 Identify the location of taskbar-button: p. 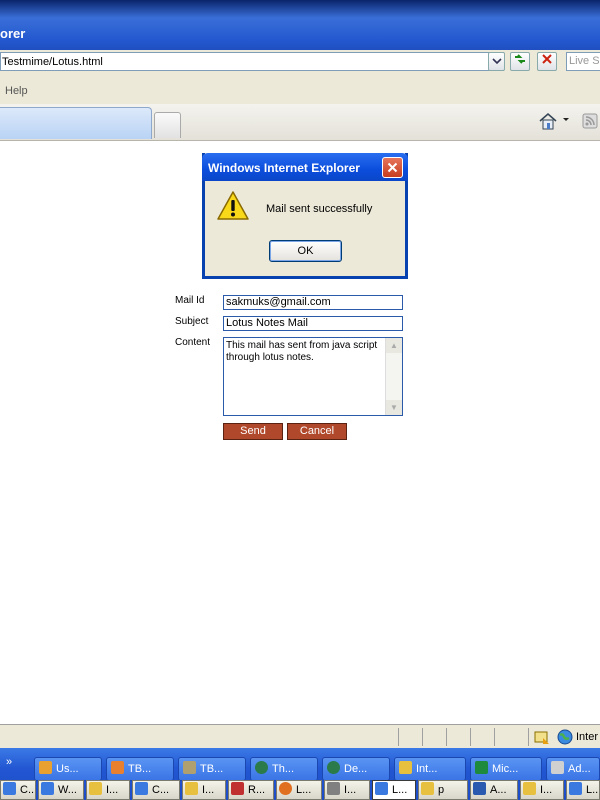
(443, 790).